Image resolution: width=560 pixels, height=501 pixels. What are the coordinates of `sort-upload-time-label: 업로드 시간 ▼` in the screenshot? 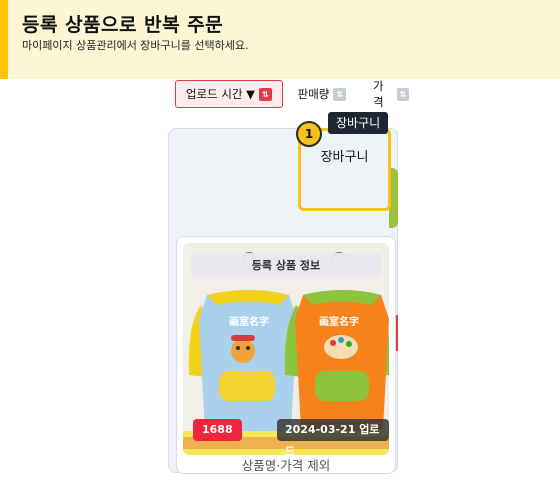 It's located at (220, 94).